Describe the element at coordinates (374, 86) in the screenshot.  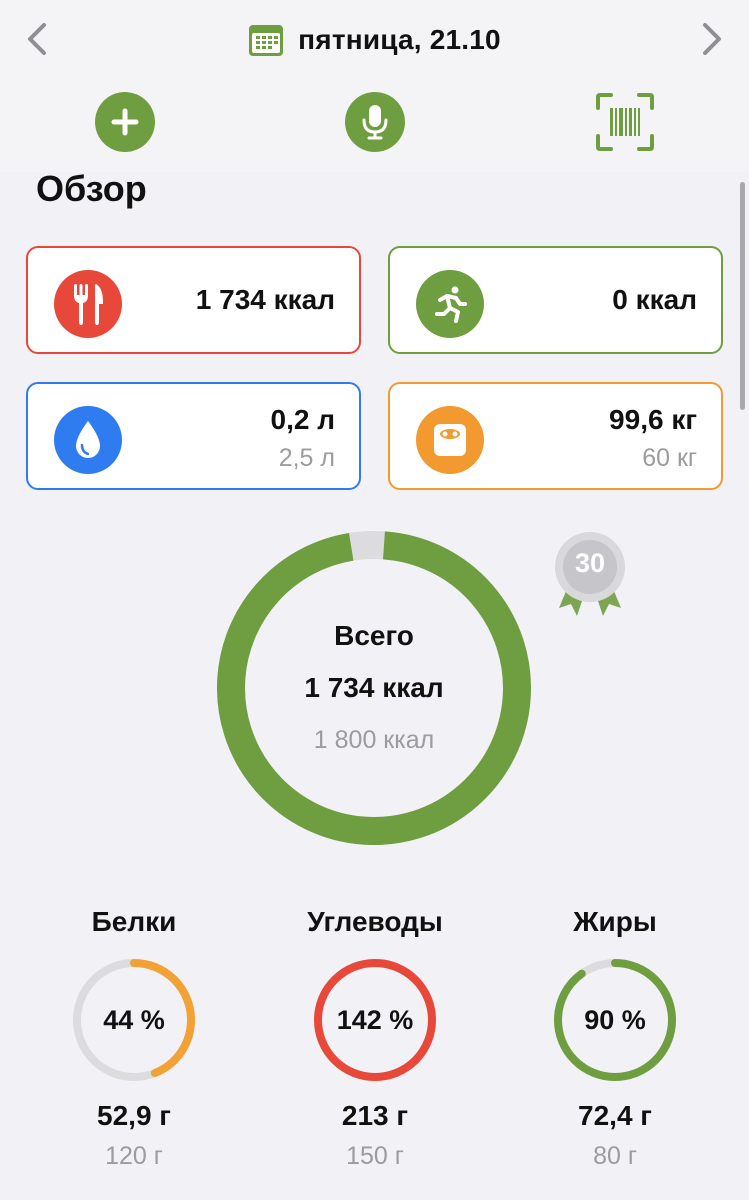
I see `top-bar: пятница, 21.10` at that location.